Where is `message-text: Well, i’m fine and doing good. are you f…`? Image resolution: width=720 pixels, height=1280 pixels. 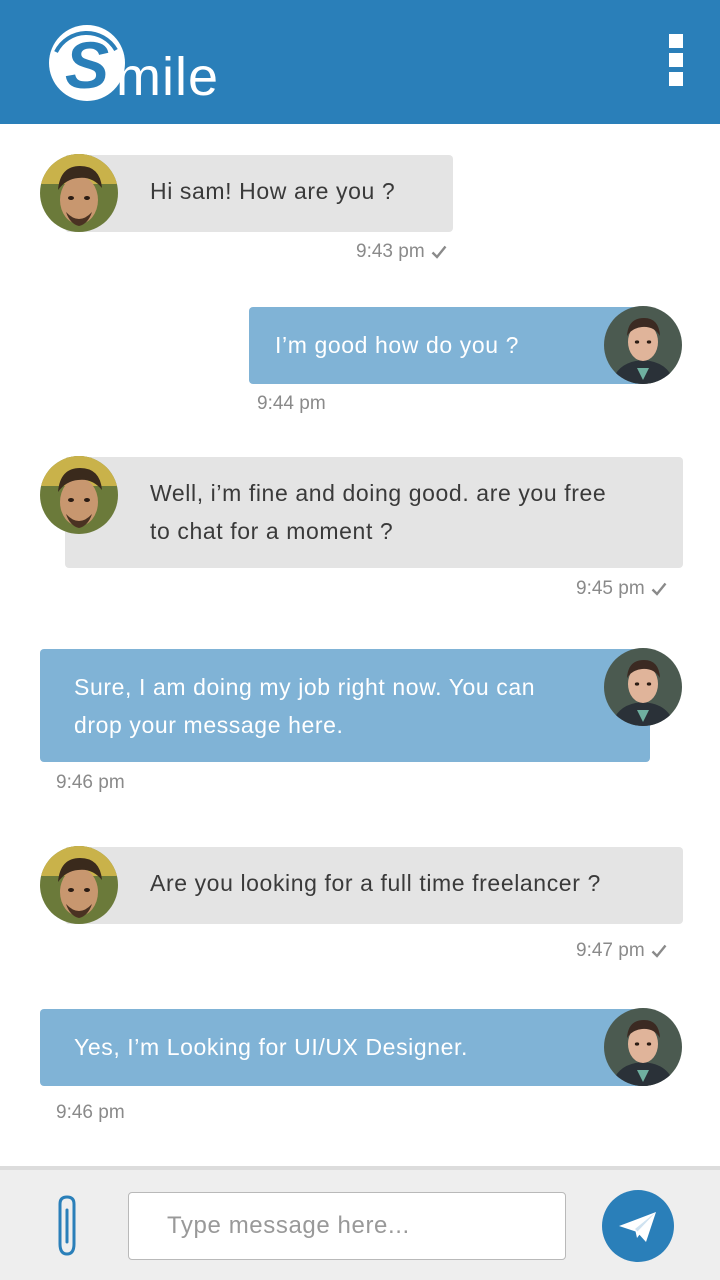 message-text: Well, i’m fine and doing good. are you f… is located at coordinates (378, 493).